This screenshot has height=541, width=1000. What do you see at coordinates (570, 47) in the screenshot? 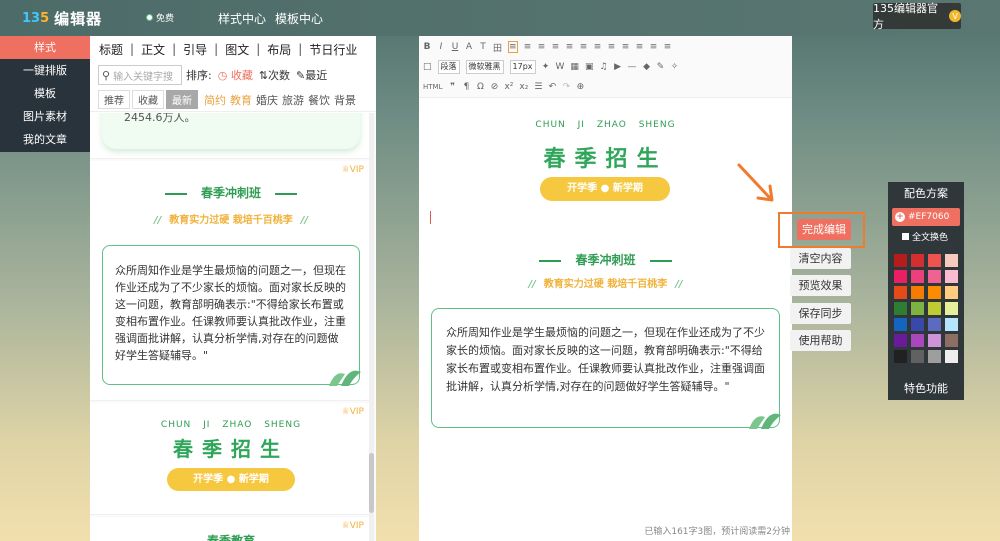
I see `indent-icon: ≡` at bounding box center [570, 47].